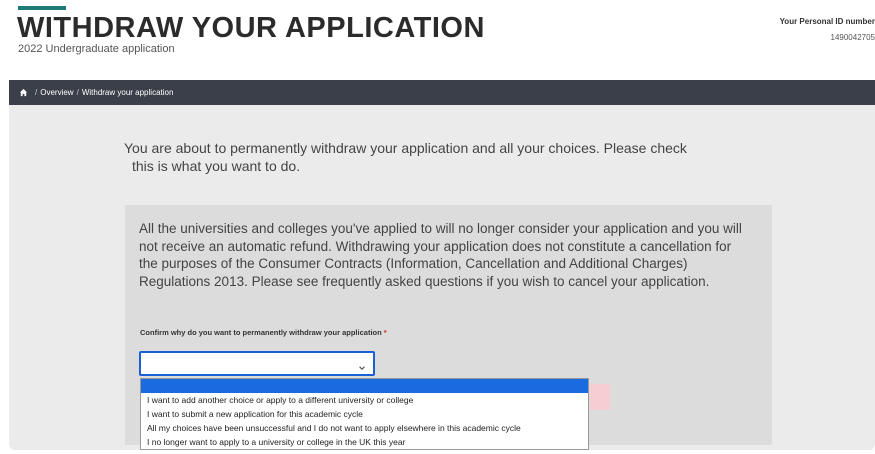 The height and width of the screenshot is (454, 875). I want to click on error-hint-bar, so click(600, 397).